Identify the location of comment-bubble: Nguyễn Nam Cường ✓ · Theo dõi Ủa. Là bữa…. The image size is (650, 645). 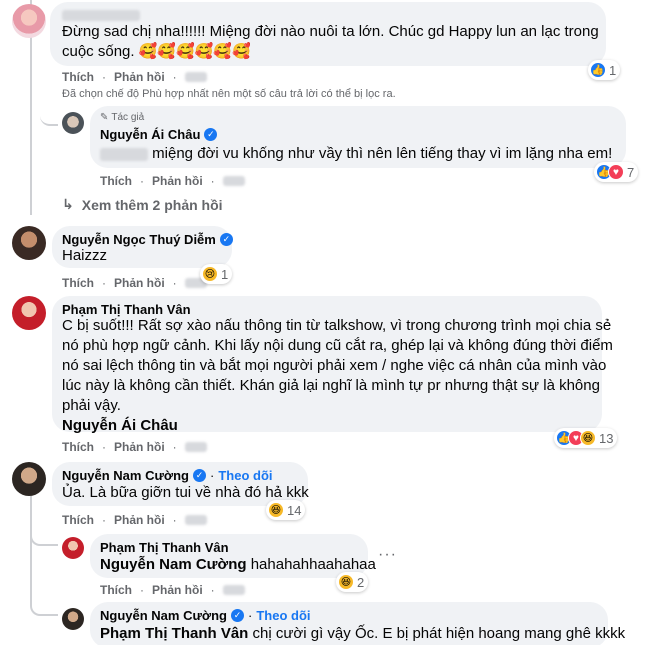
(180, 484).